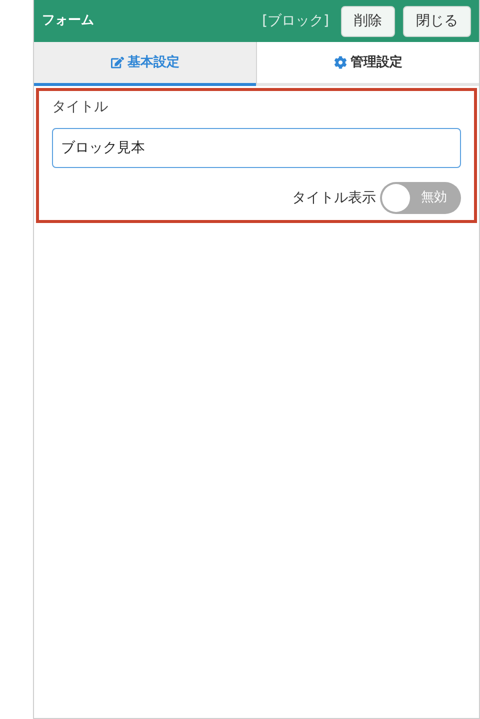 Image resolution: width=480 pixels, height=719 pixels. Describe the element at coordinates (68, 21) in the screenshot. I see `form-title: フォーム` at that location.